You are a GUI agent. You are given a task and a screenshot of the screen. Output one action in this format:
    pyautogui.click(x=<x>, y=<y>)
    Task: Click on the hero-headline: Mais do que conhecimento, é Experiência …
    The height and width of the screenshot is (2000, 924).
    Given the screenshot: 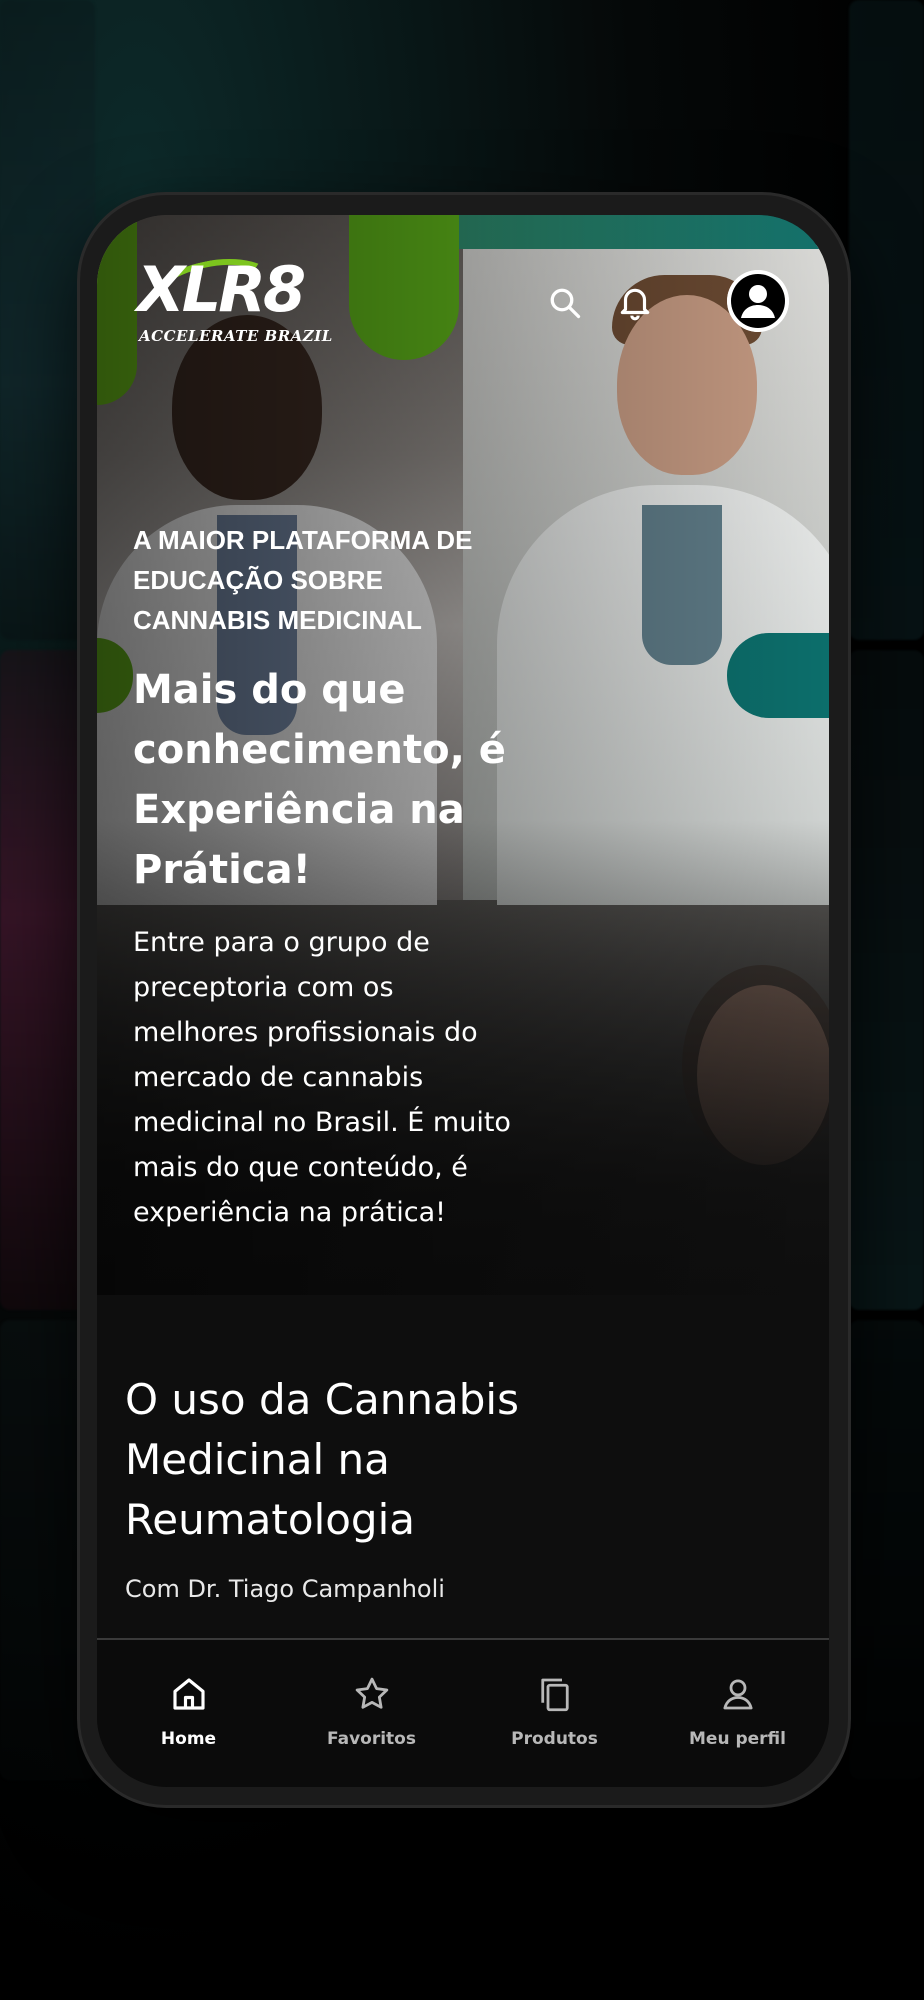 What is the action you would take?
    pyautogui.click(x=319, y=780)
    